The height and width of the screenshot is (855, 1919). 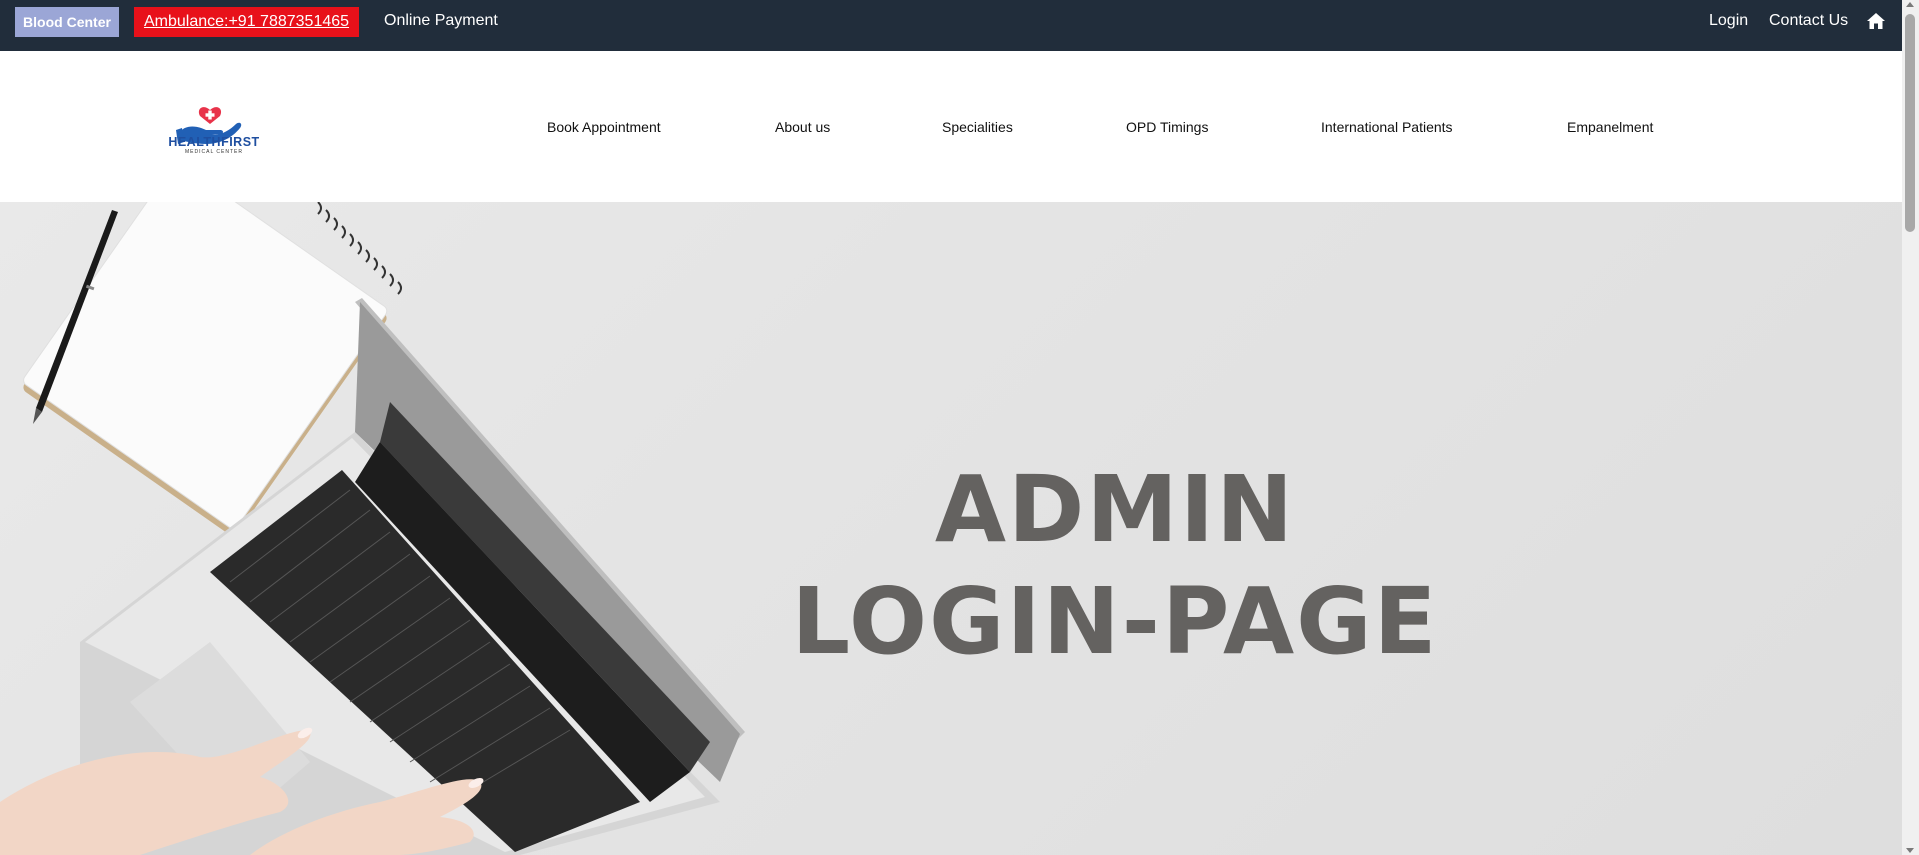 I want to click on home-icon, so click(x=1876, y=21).